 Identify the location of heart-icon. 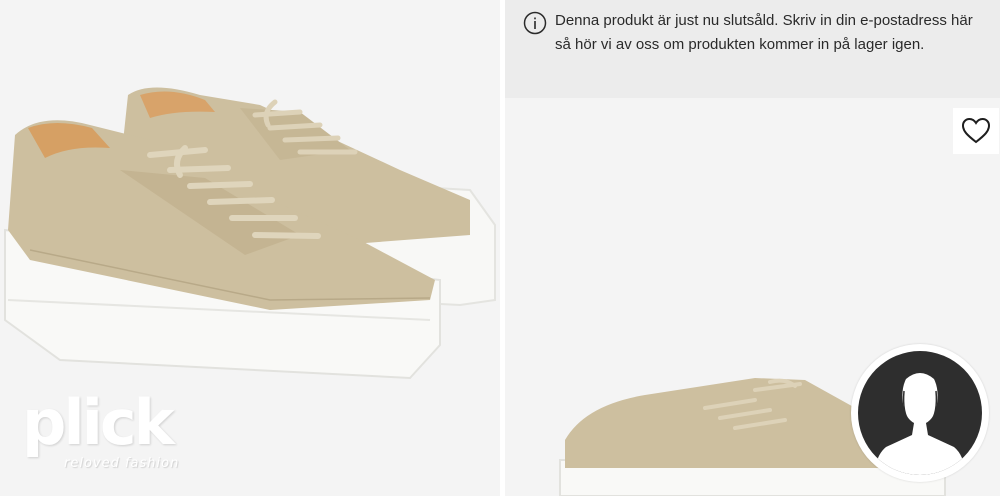
(976, 130).